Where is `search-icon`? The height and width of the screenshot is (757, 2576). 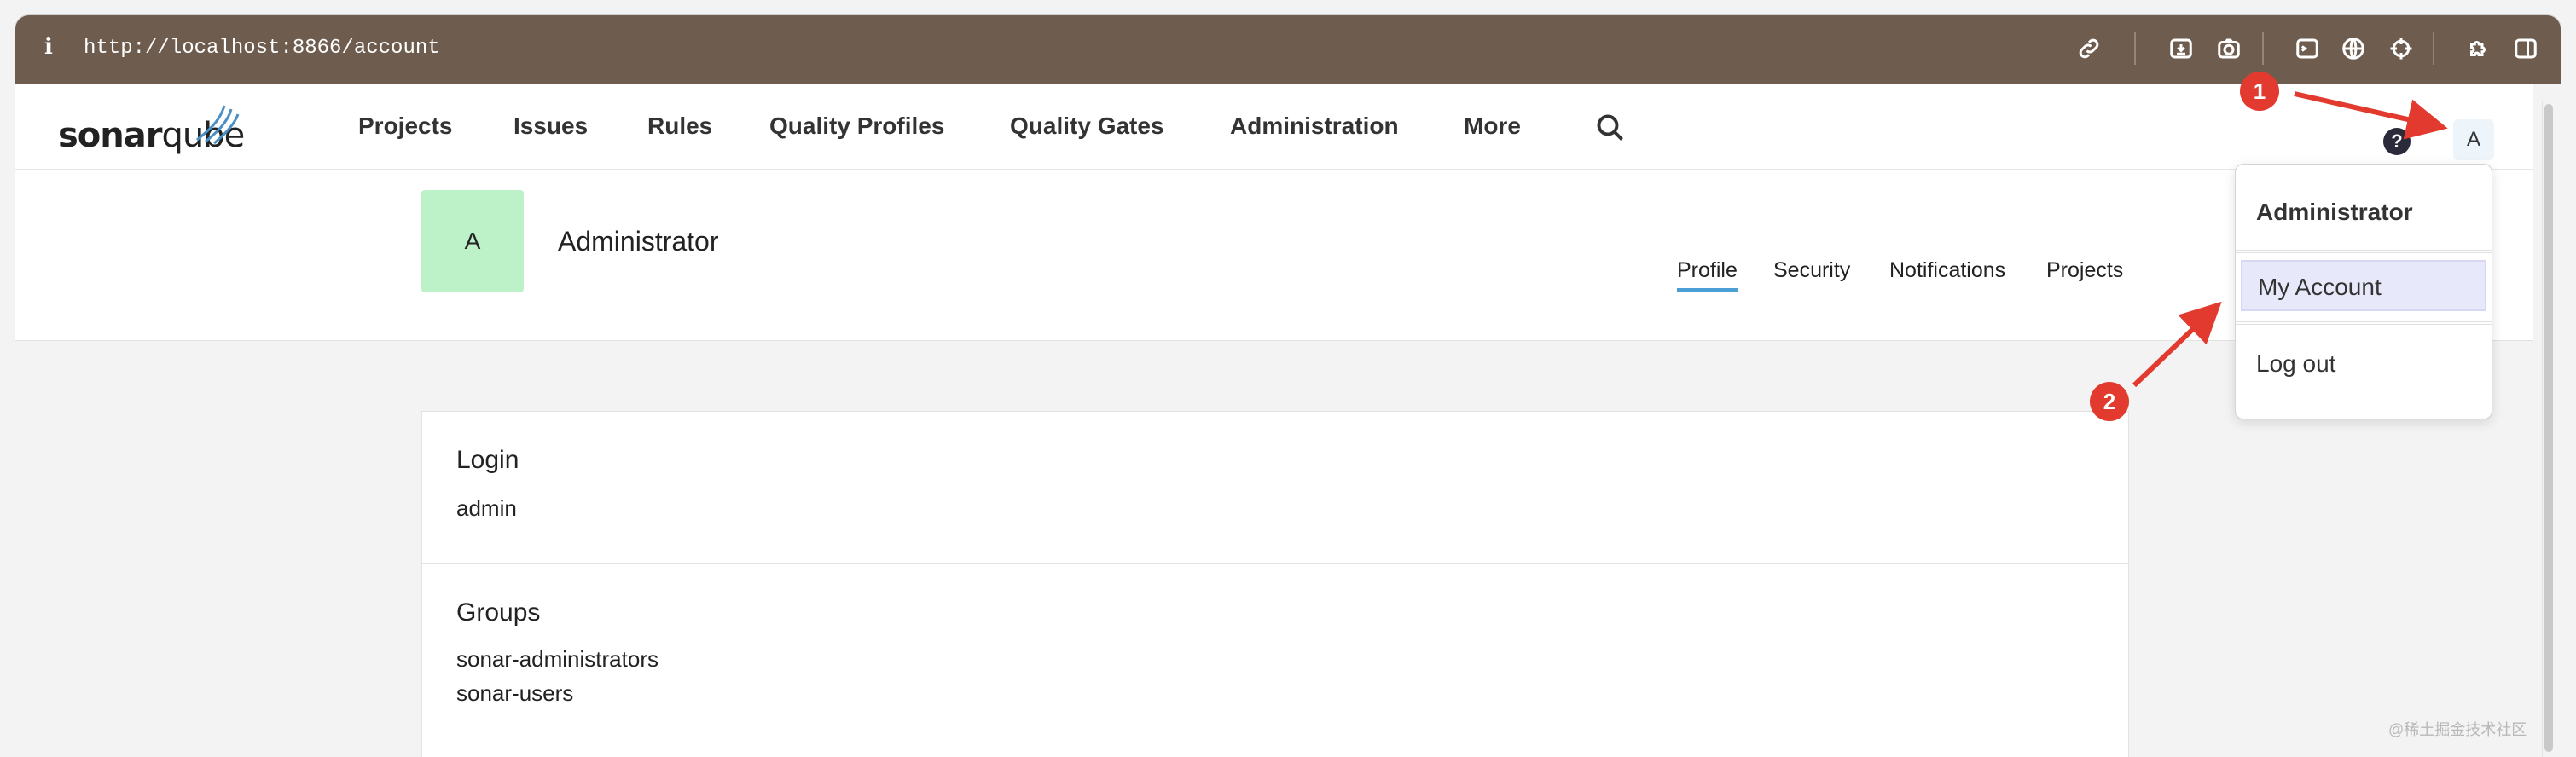 search-icon is located at coordinates (1610, 128).